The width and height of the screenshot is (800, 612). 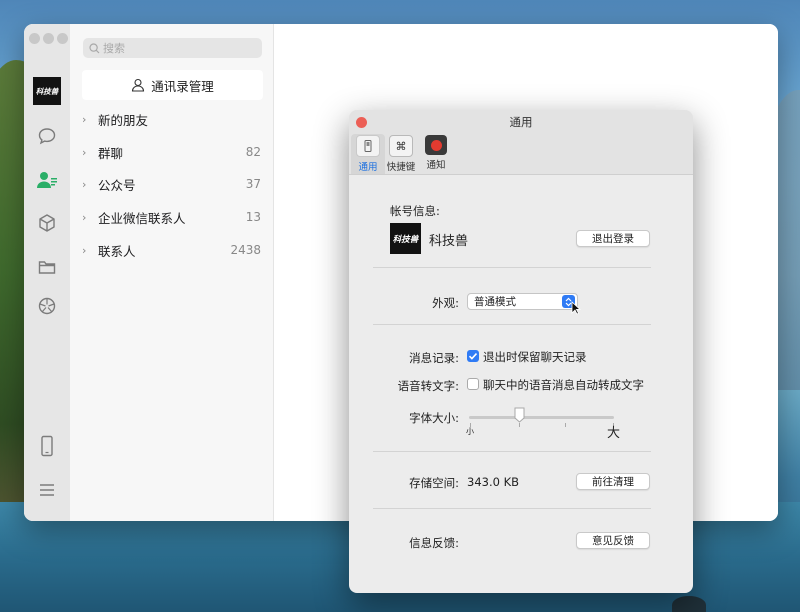 What do you see at coordinates (521, 122) in the screenshot?
I see `settings-title: 通用` at bounding box center [521, 122].